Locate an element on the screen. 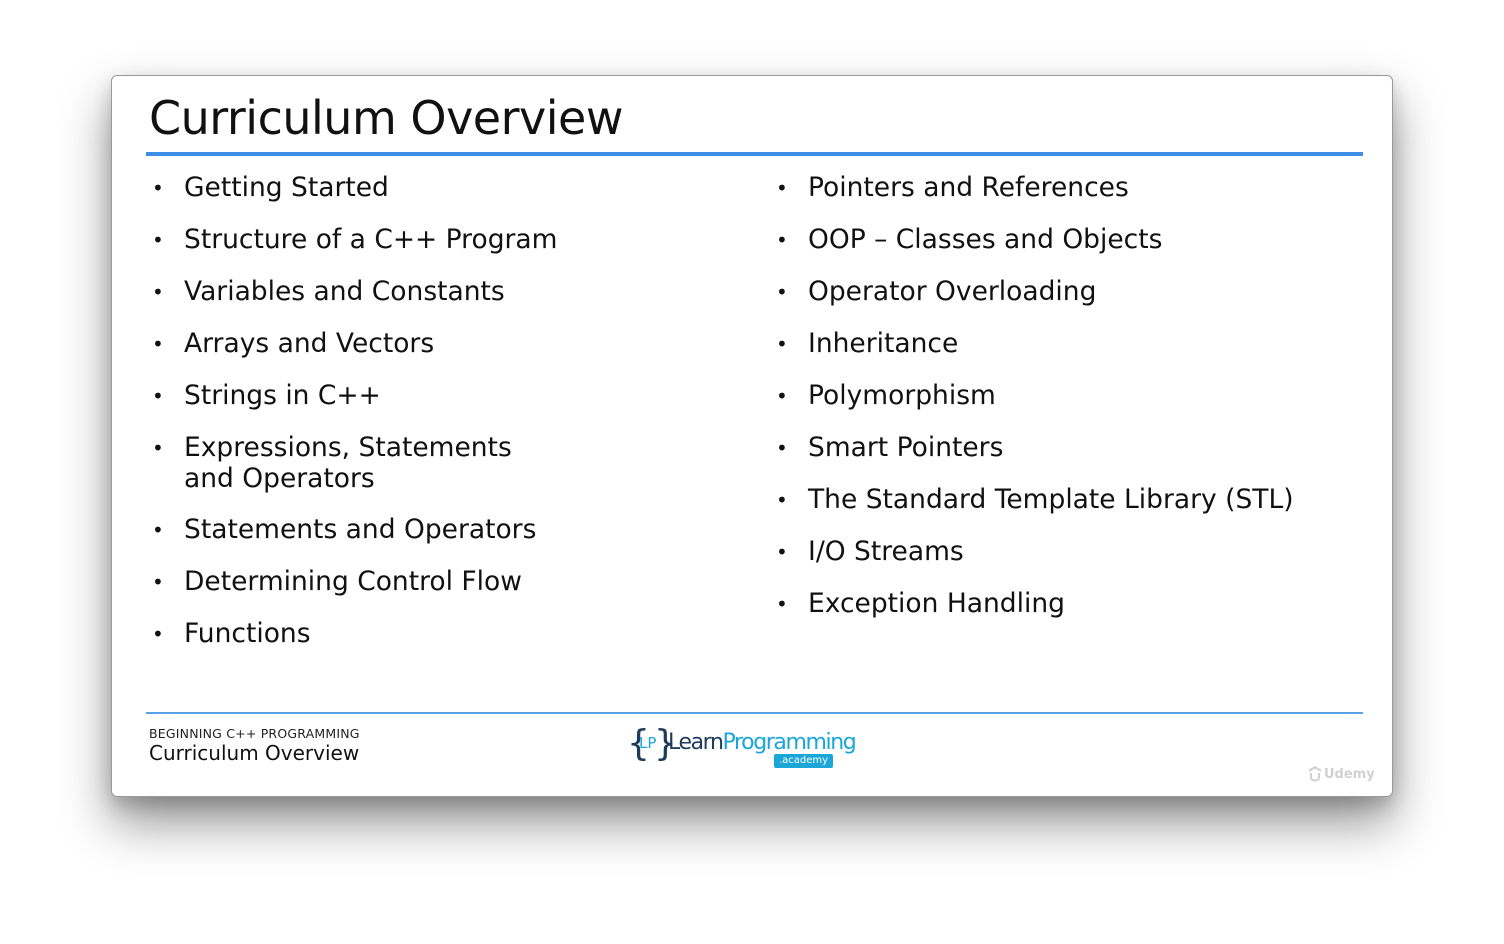  list-item-label: Polymorphism is located at coordinates (902, 395).